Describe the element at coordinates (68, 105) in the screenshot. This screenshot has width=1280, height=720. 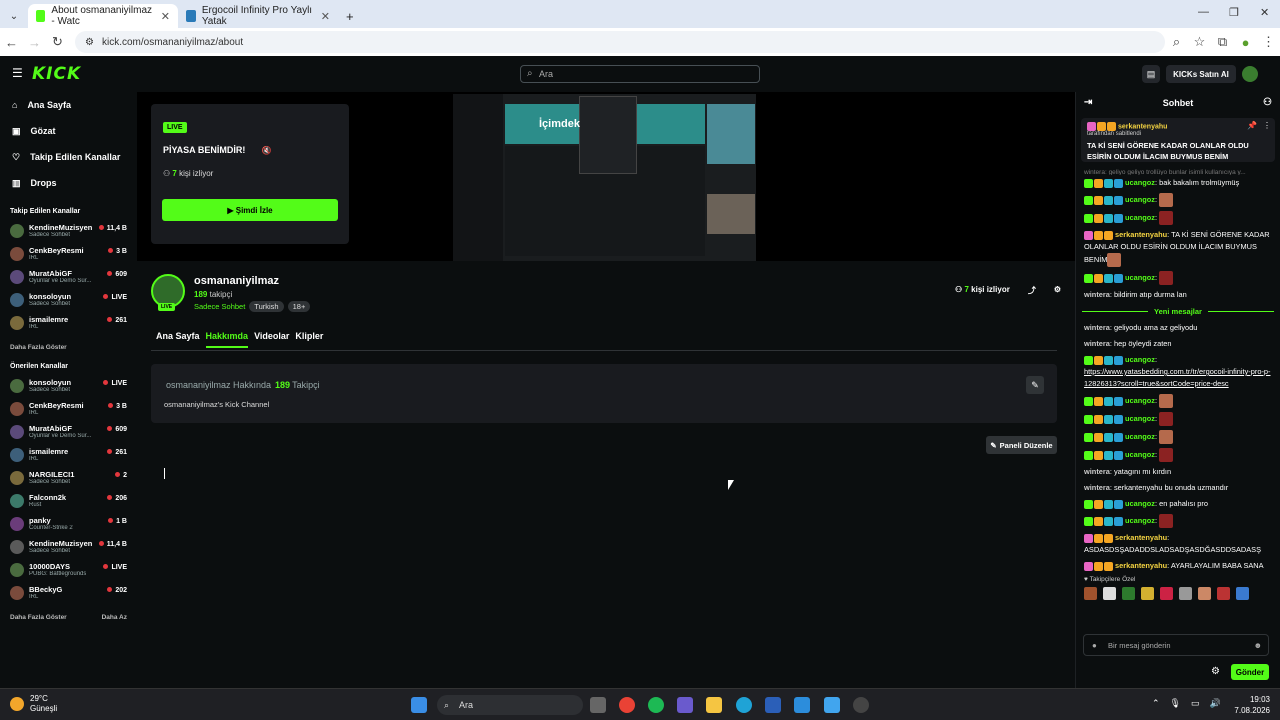
I see `sidebar-nav-item: ⌂ Ana Sayfa` at that location.